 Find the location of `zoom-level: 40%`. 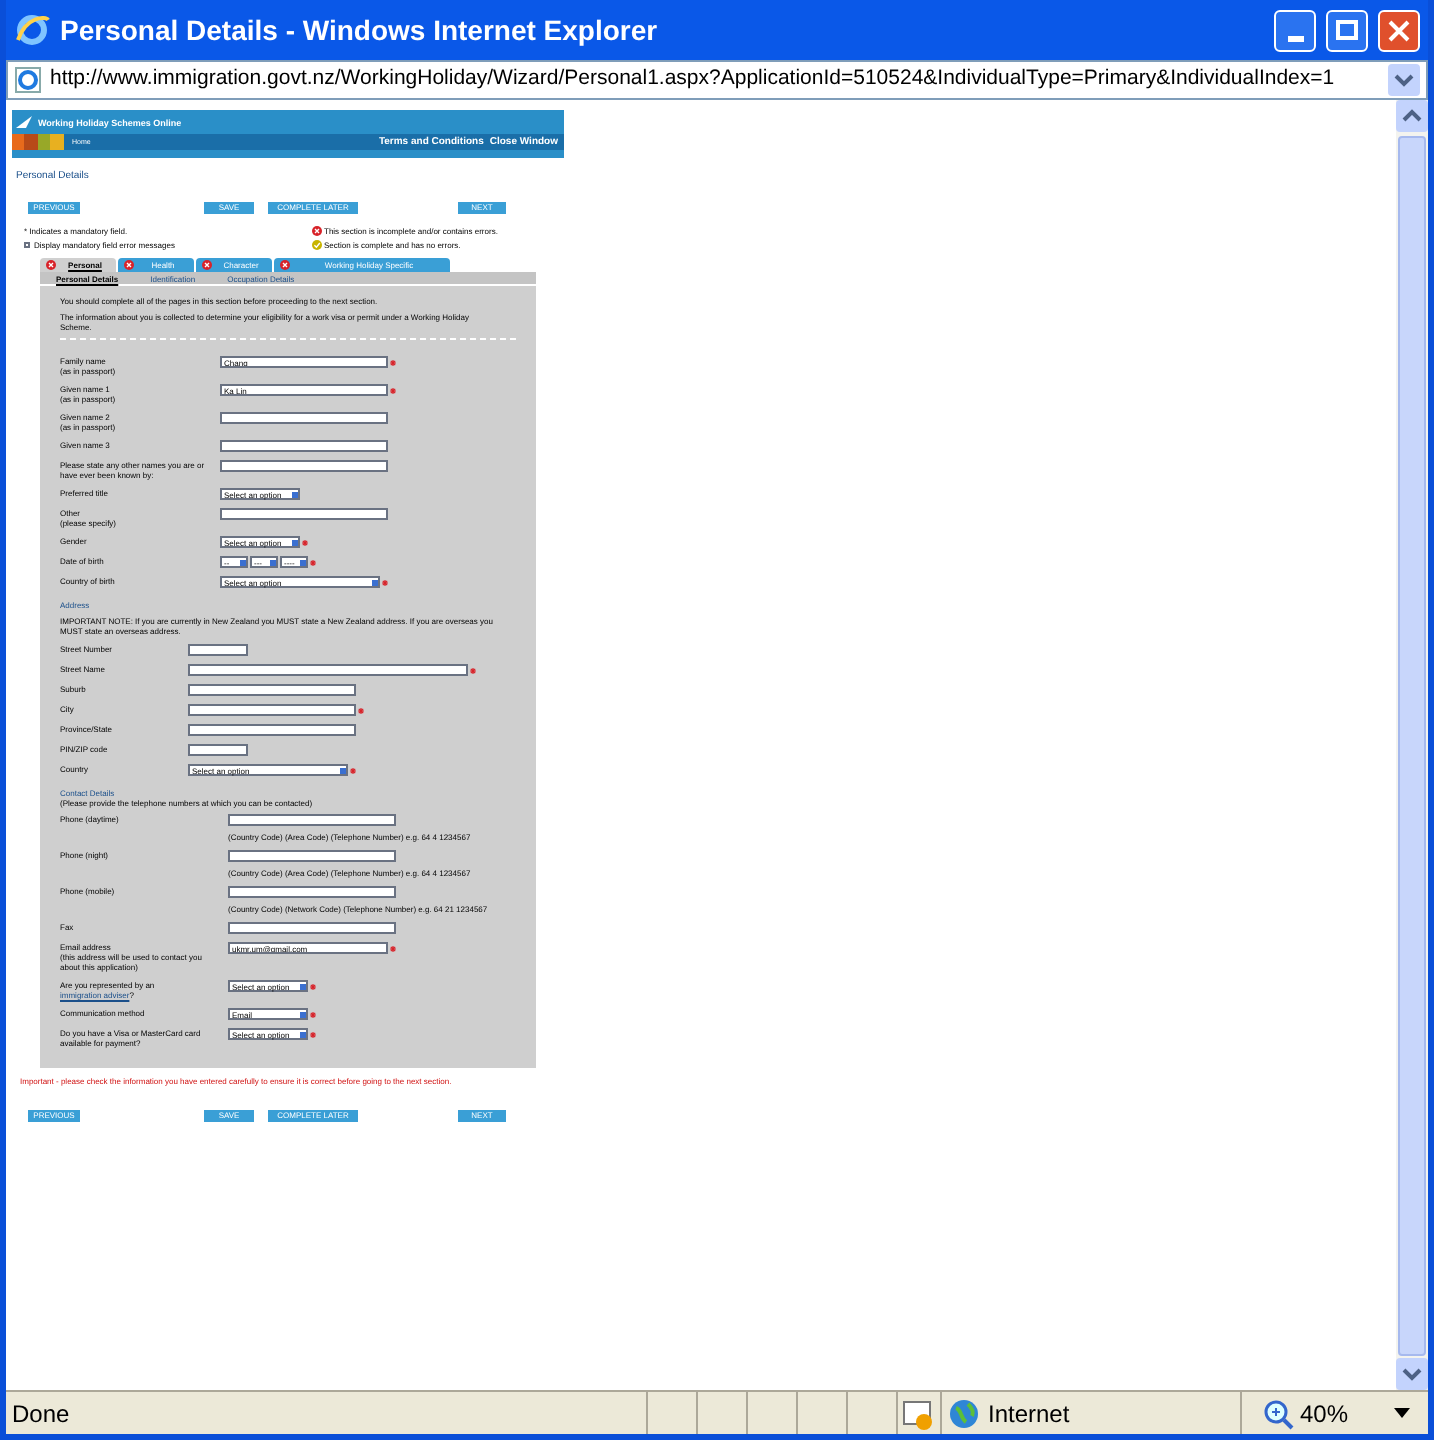

zoom-level: 40% is located at coordinates (1324, 1413).